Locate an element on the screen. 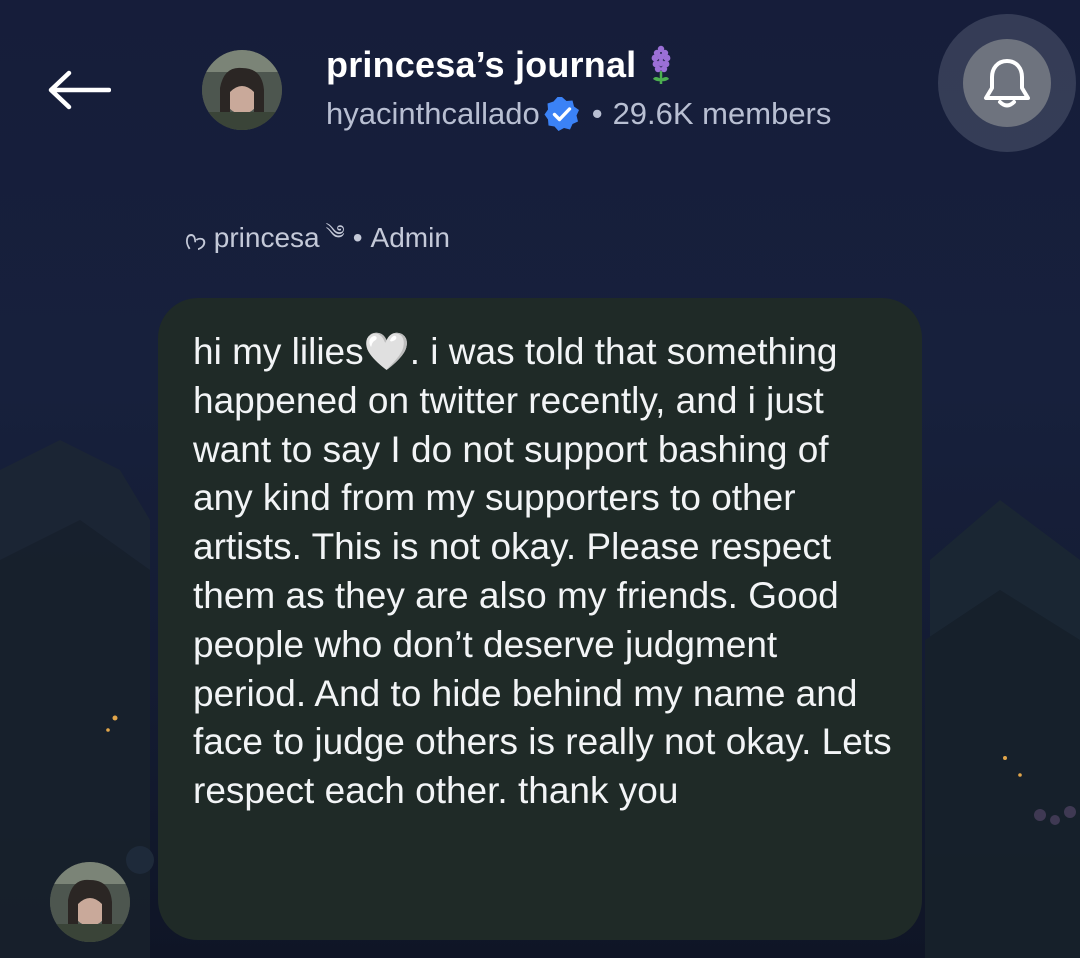  message-author-row: ᢉ𐭩 princesa ༄ • Admin is located at coordinates (317, 238).